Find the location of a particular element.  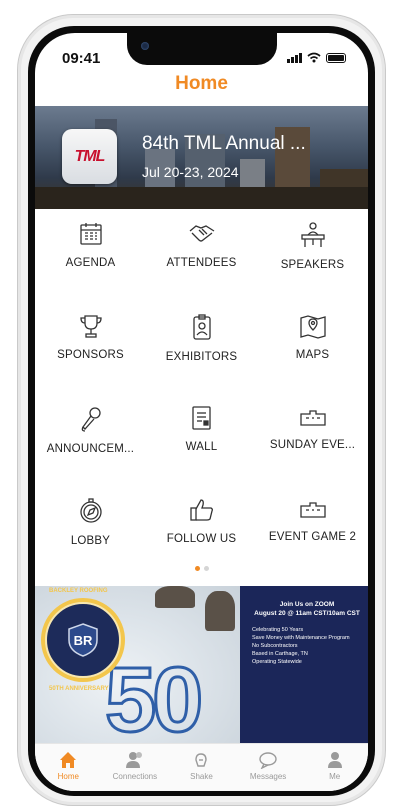

home-icon is located at coordinates (68, 760).